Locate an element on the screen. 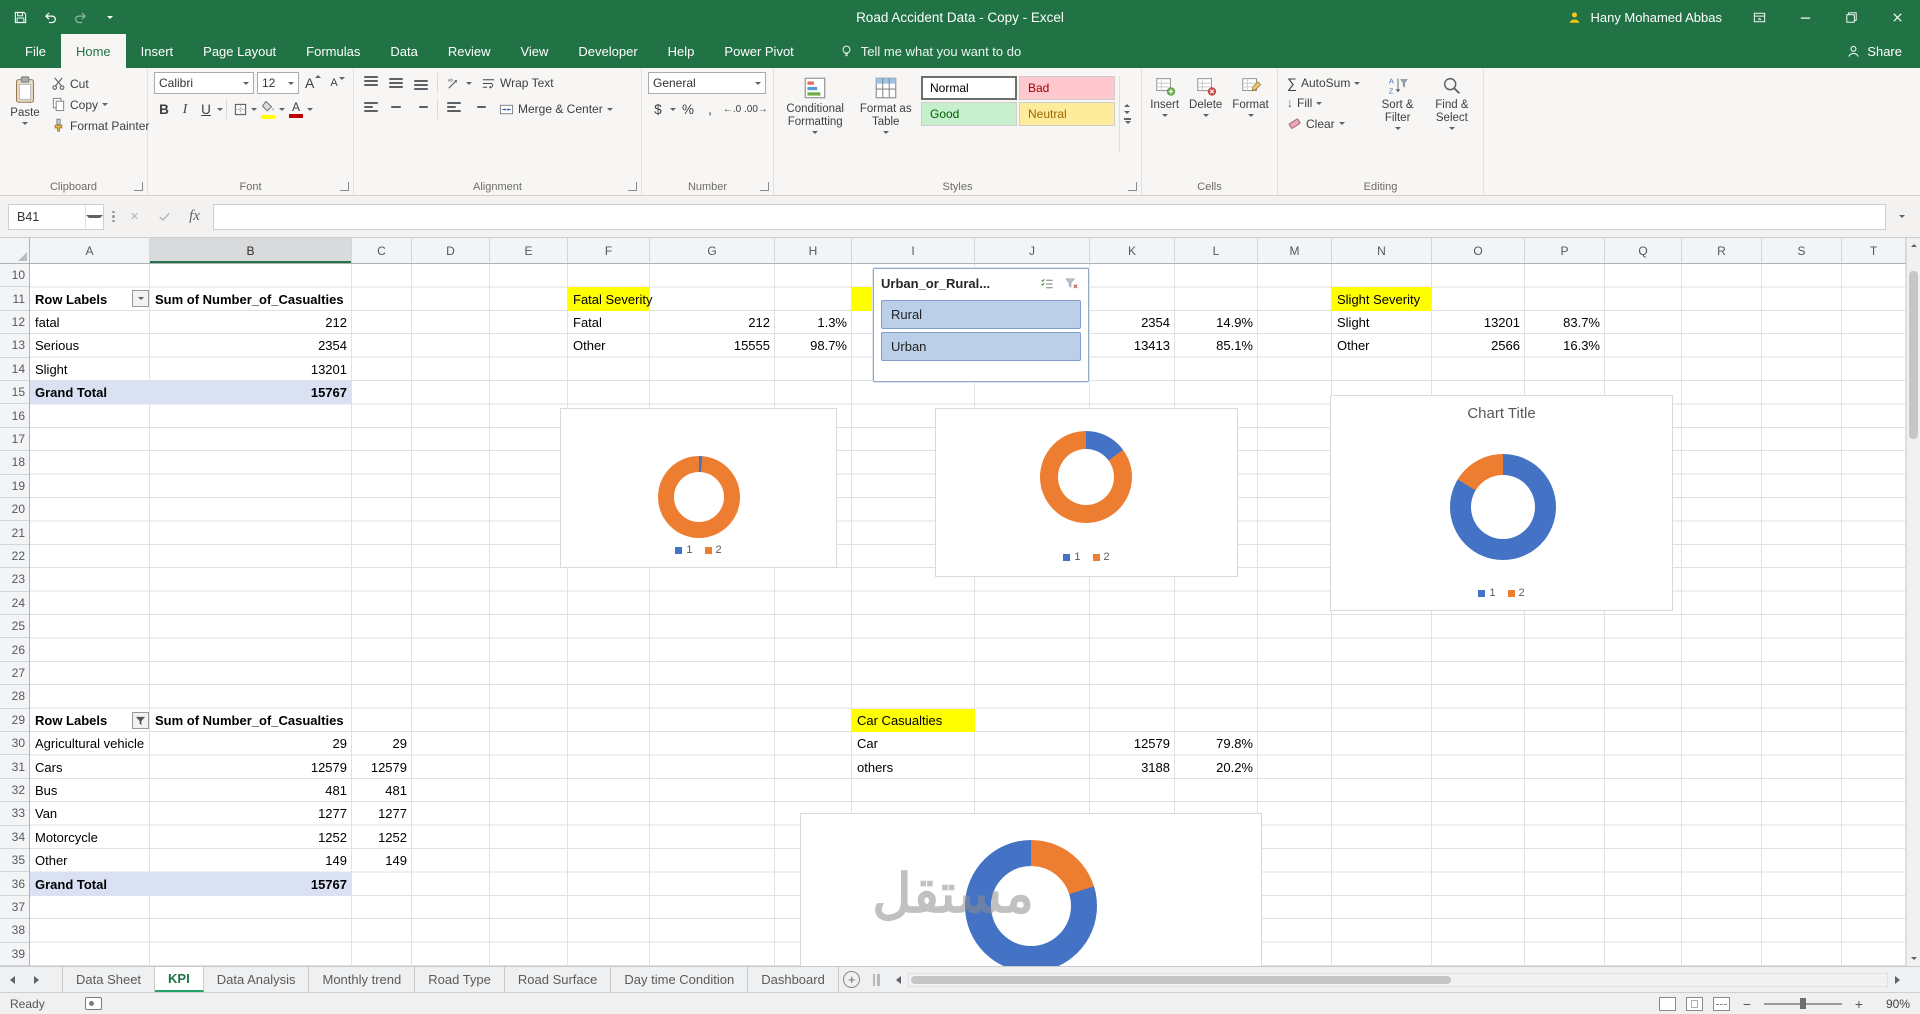 This screenshot has width=1920, height=1014. cell-C33: 1277 is located at coordinates (382, 813).